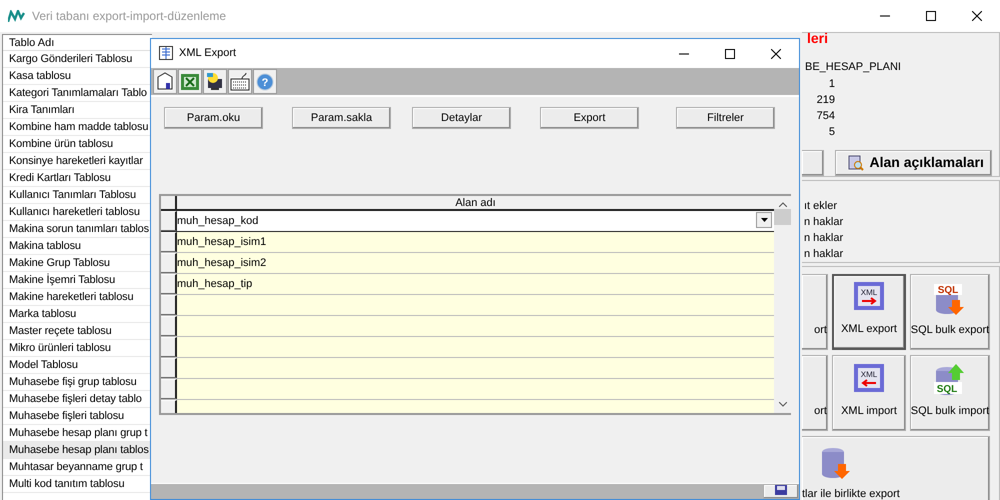 Image resolution: width=1000 pixels, height=500 pixels. What do you see at coordinates (782, 204) in the screenshot?
I see `scroll-up-icon` at bounding box center [782, 204].